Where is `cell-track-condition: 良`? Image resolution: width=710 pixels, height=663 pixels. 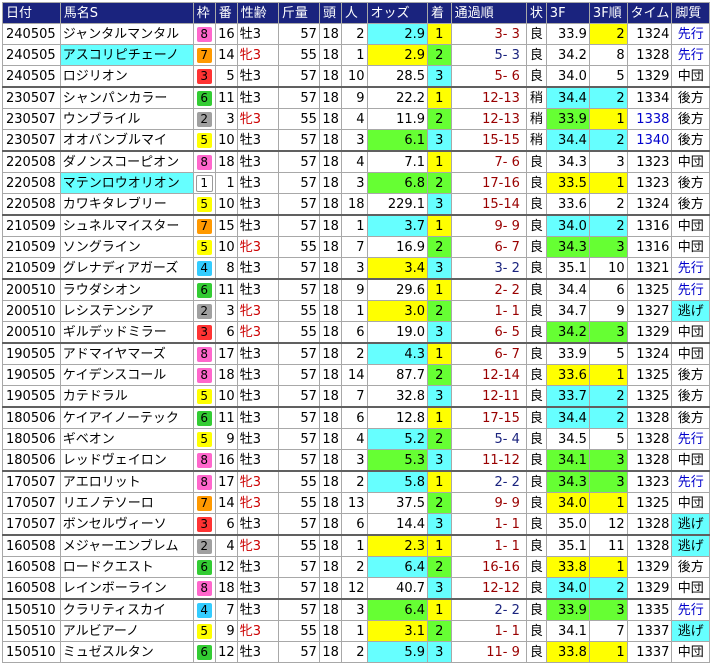
cell-track-condition: 良 is located at coordinates (536, 481).